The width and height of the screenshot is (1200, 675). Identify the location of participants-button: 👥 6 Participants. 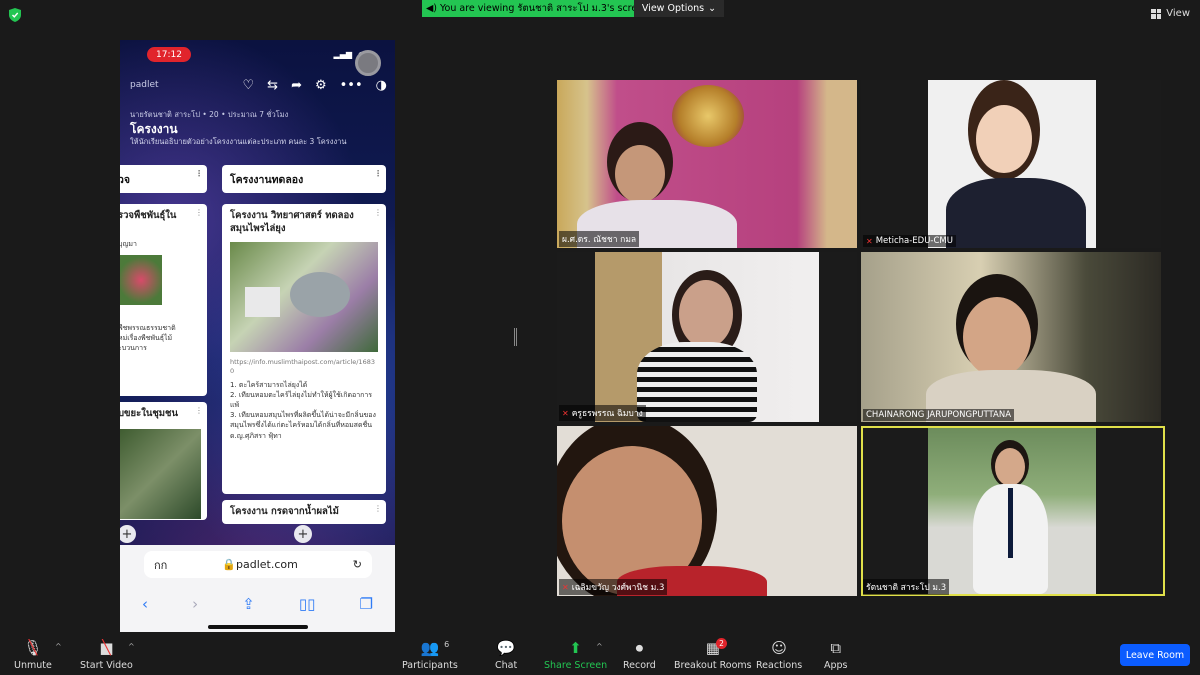
(430, 654).